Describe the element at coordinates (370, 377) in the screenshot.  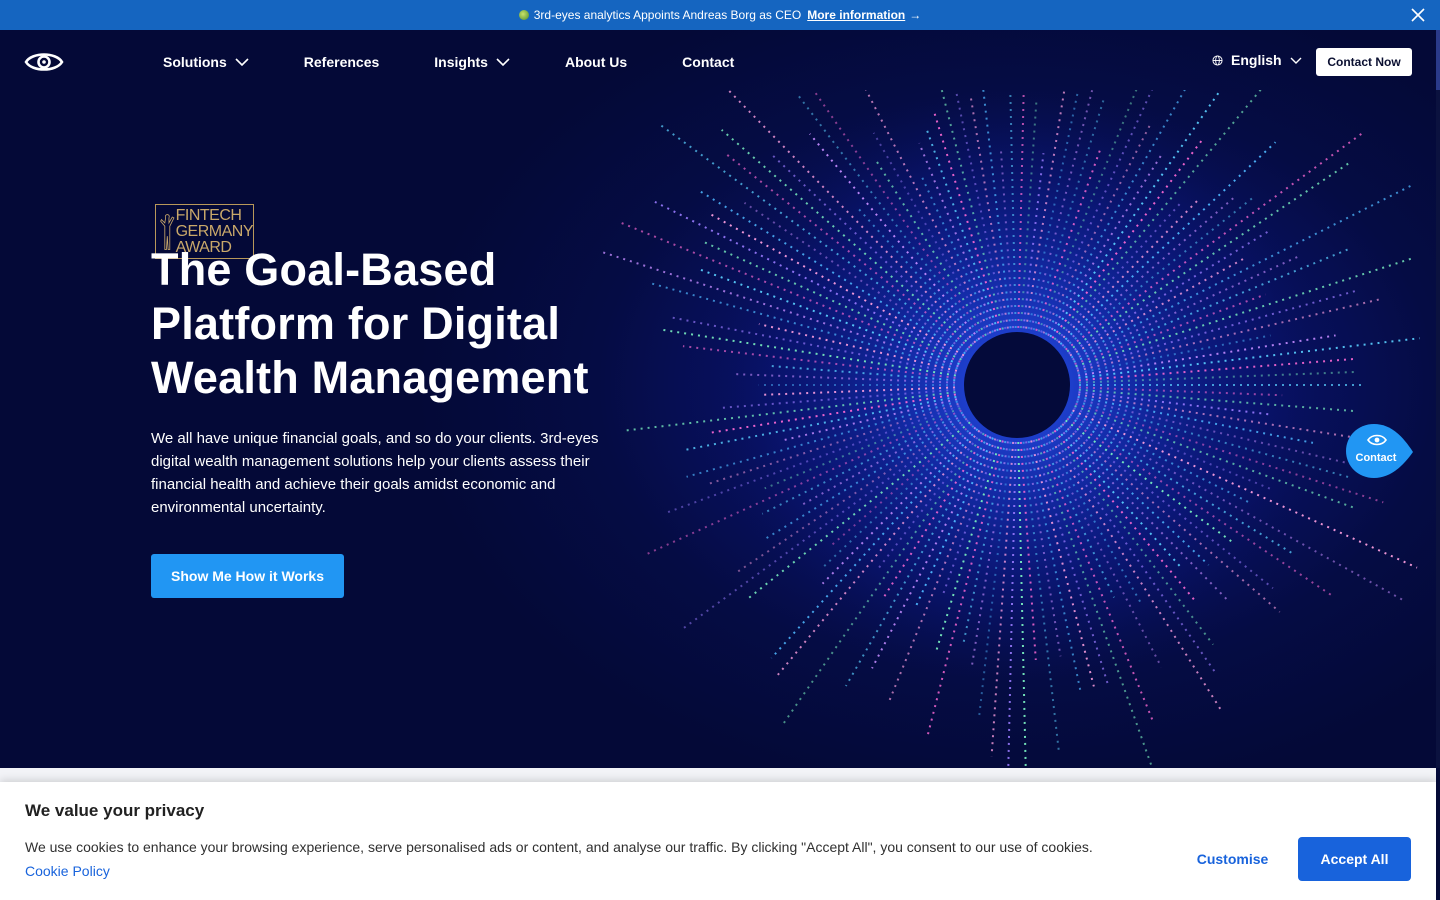
I see `headline-line-3: Wealth Management` at that location.